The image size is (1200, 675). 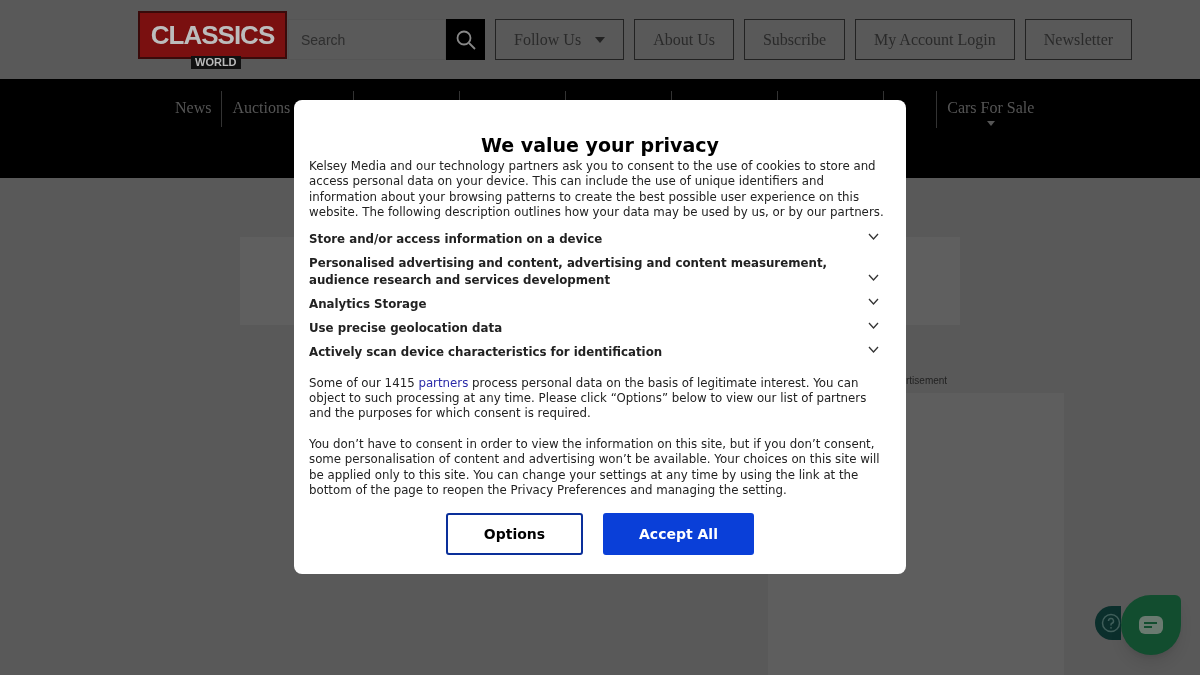 I want to click on chat-icon, so click(x=1151, y=625).